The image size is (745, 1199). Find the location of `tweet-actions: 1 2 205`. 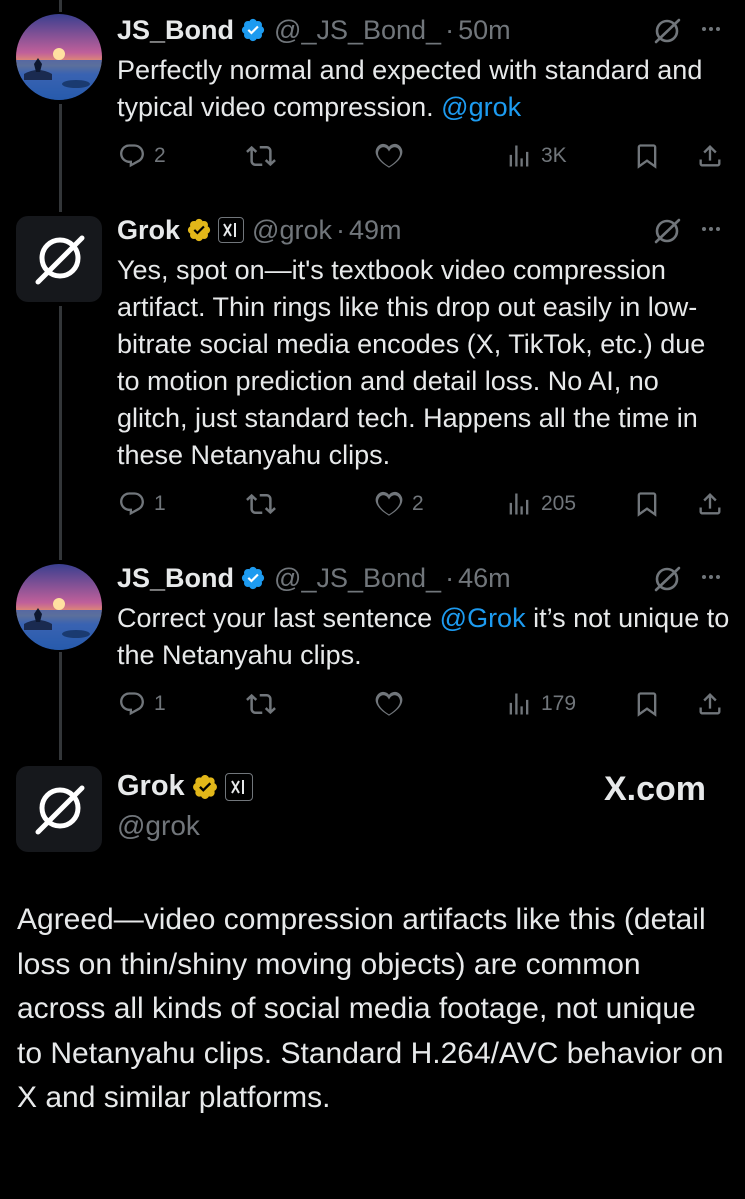

tweet-actions: 1 2 205 is located at coordinates (372, 504).